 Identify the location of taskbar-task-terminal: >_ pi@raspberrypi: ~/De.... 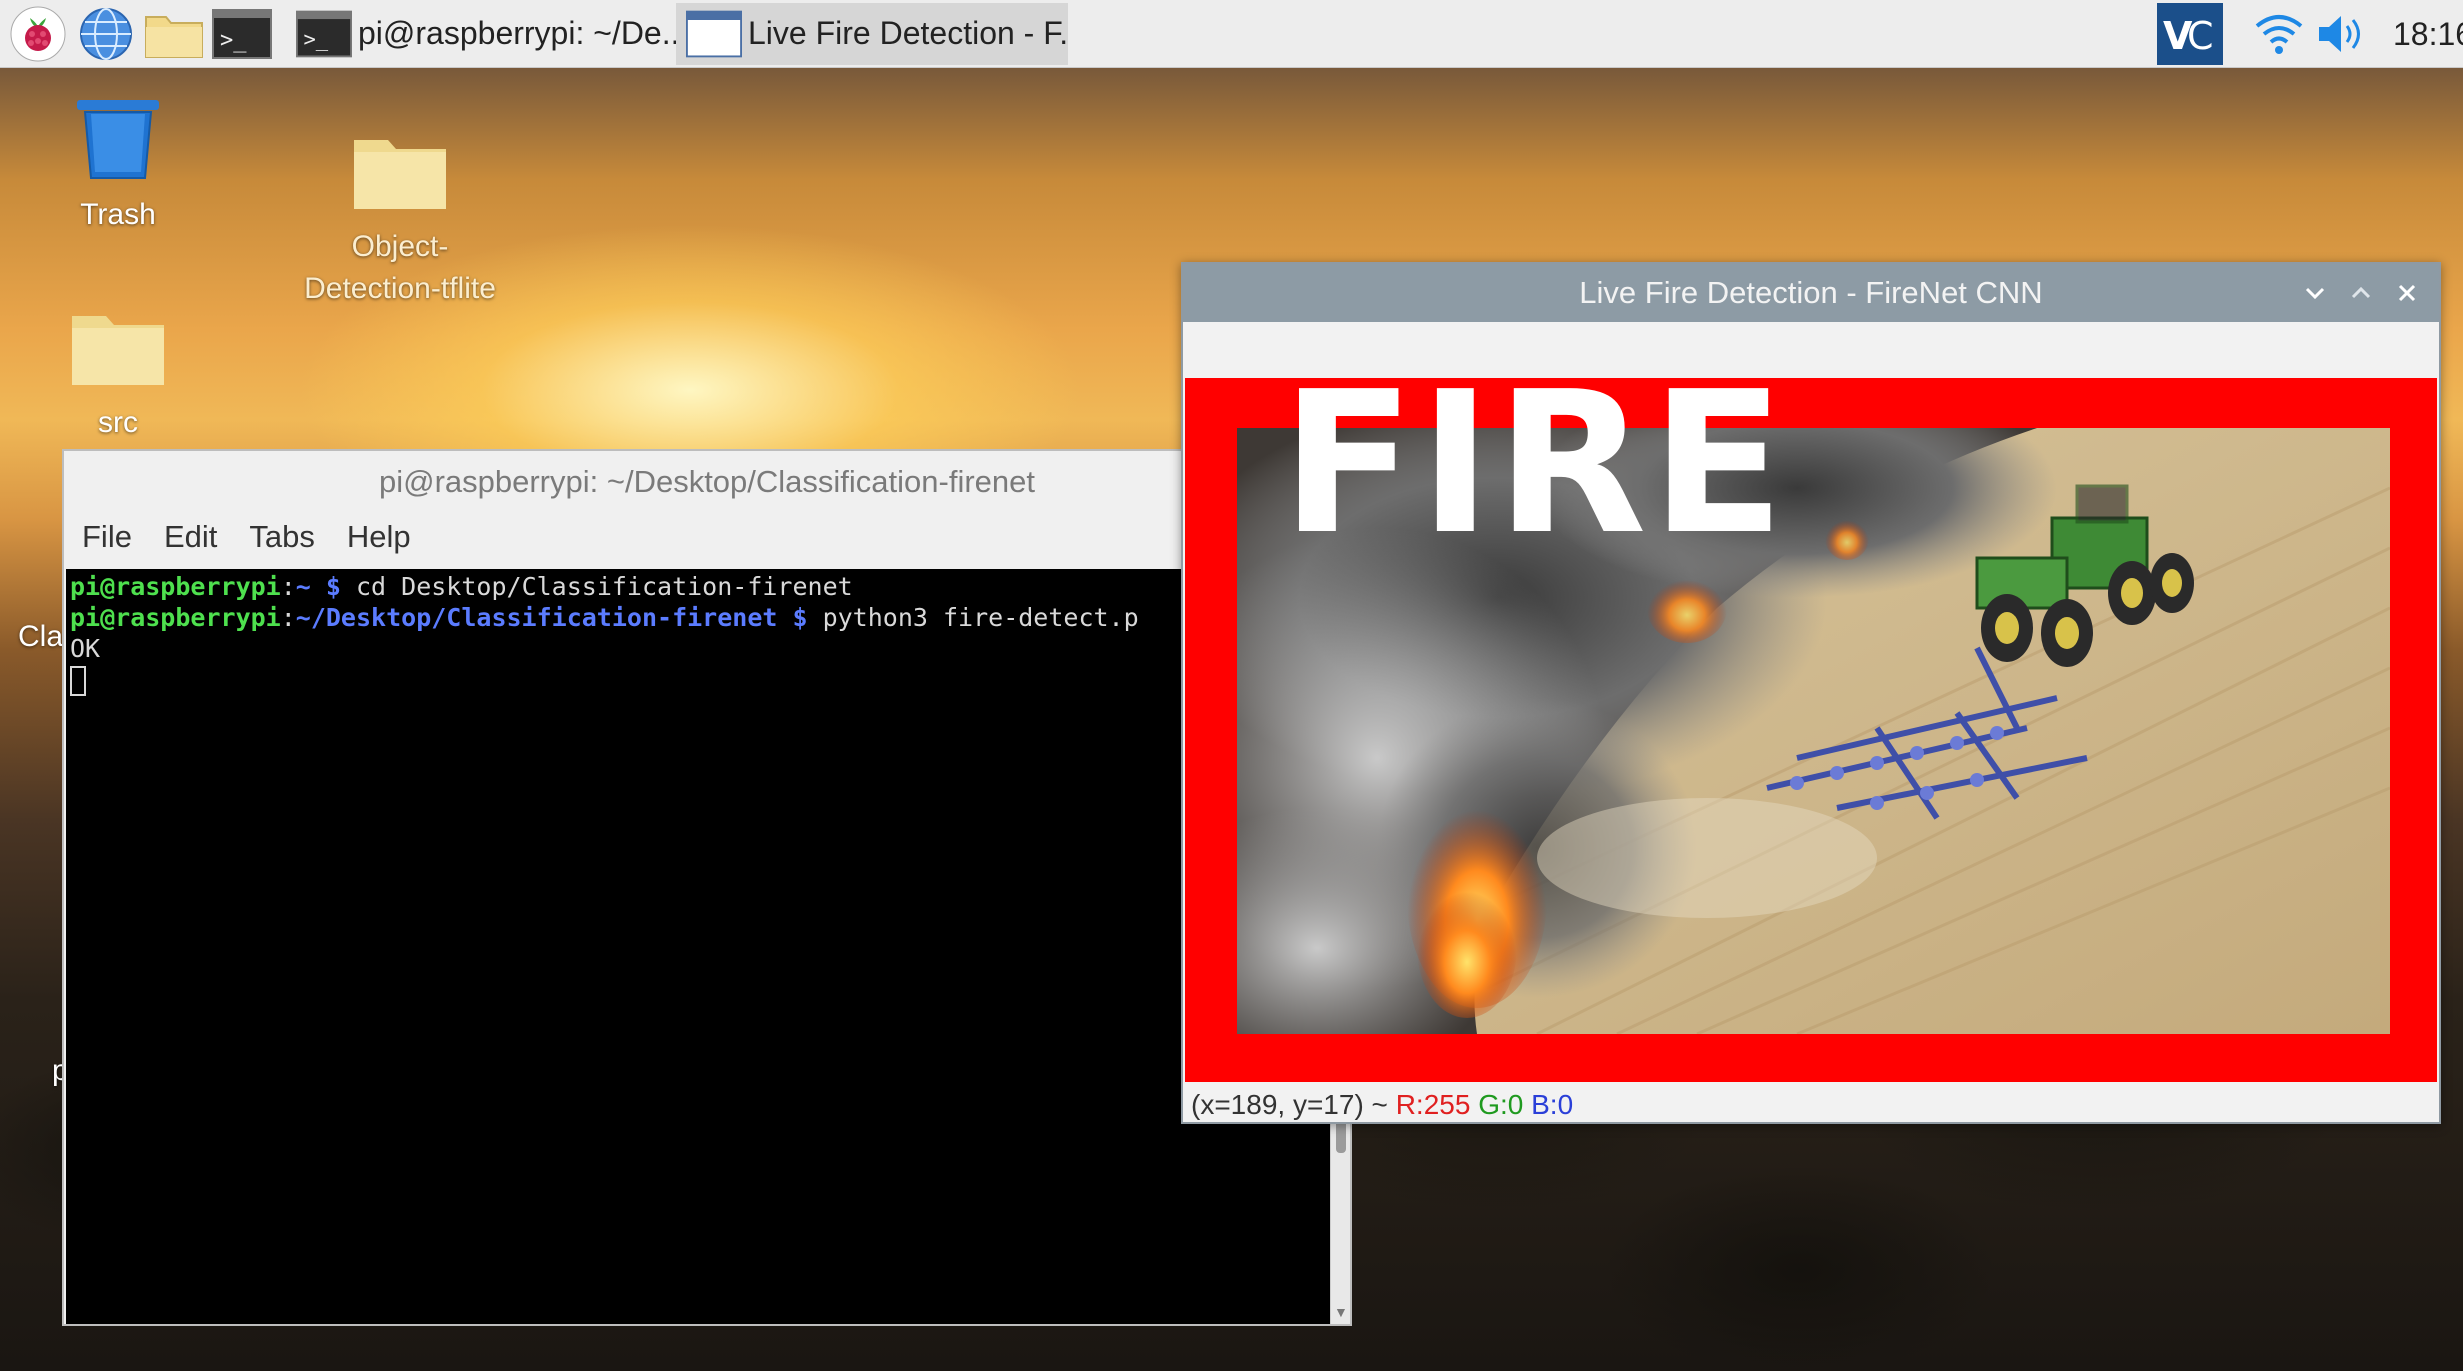
(481, 34).